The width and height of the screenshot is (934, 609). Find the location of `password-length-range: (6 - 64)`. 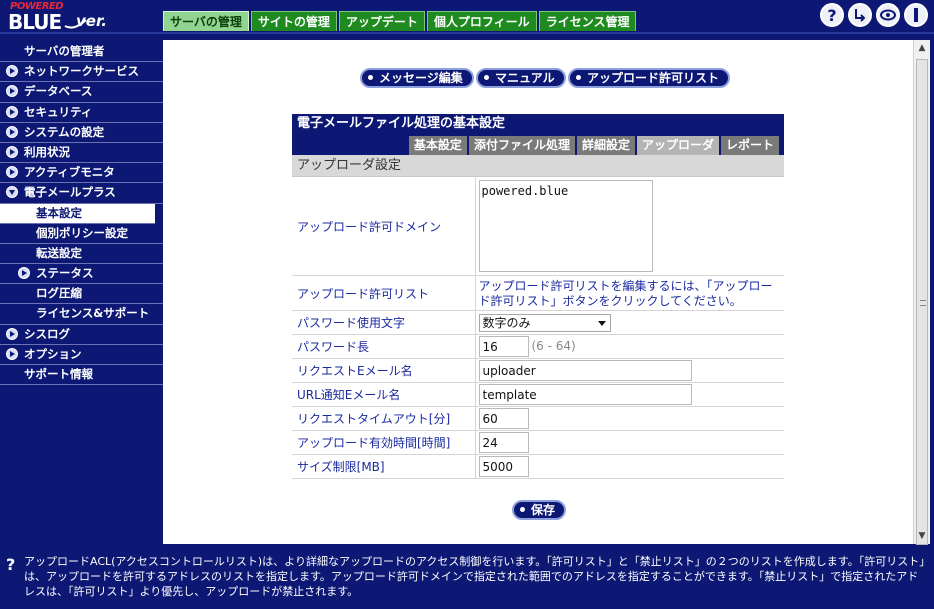

password-length-range: (6 - 64) is located at coordinates (553, 346).